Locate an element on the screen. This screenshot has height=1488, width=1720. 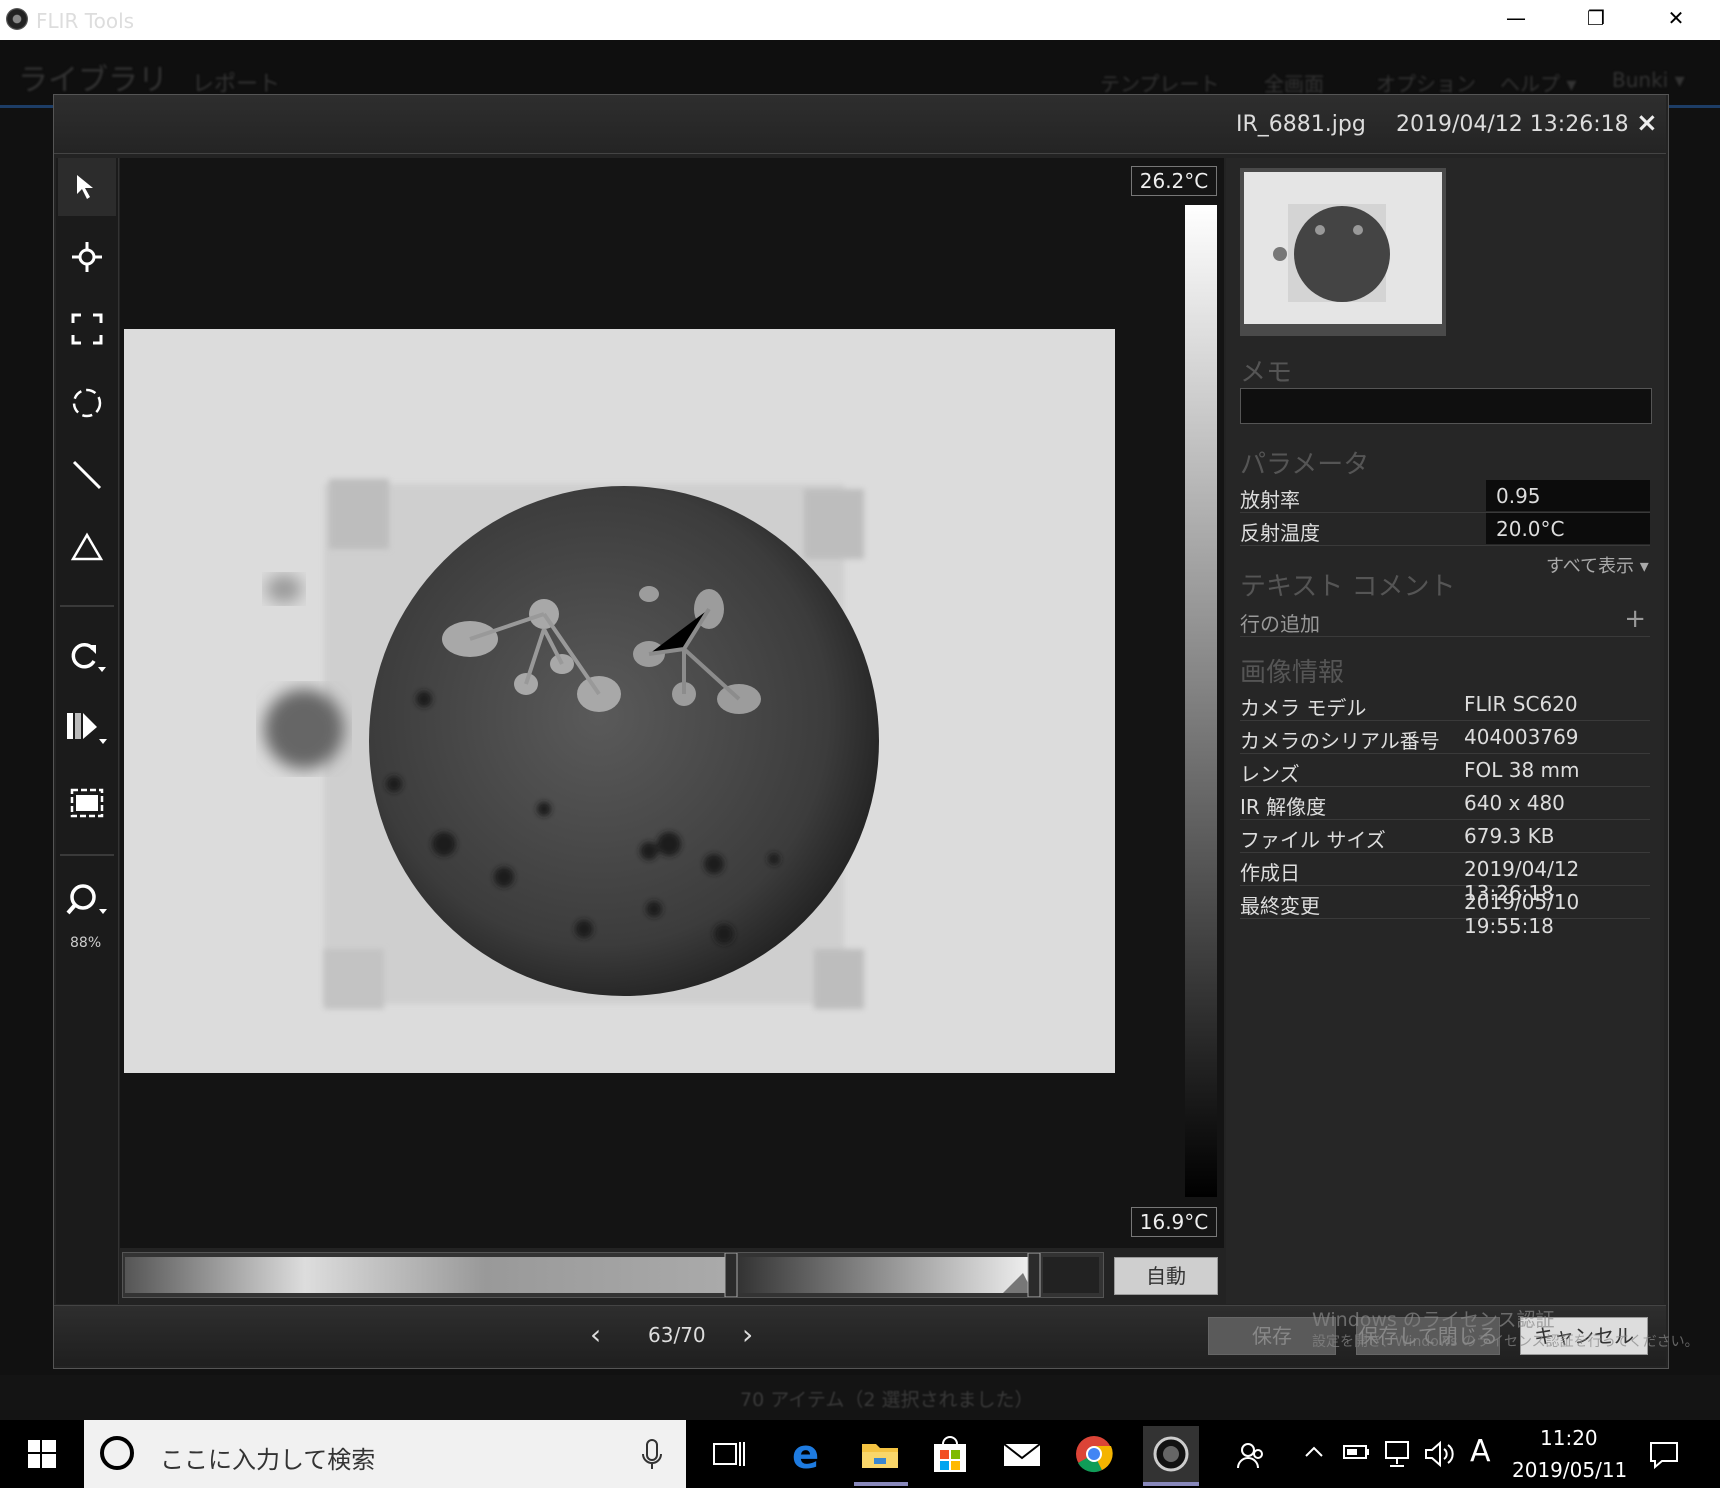
add-line-row: 行の追加 + is located at coordinates (1445, 620).